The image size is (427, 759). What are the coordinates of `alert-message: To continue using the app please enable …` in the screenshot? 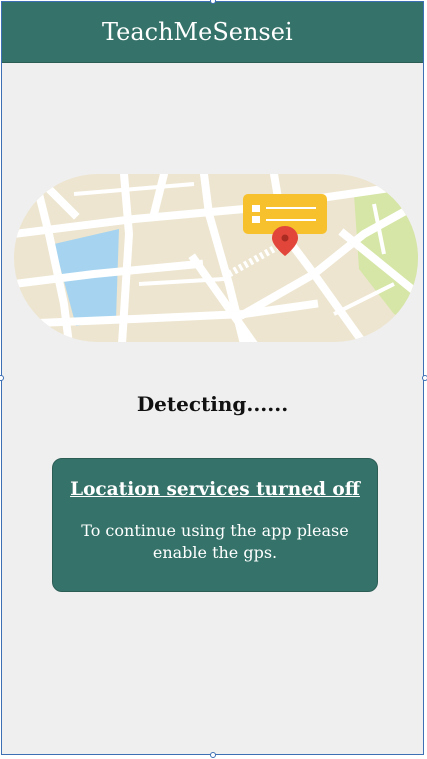 It's located at (215, 541).